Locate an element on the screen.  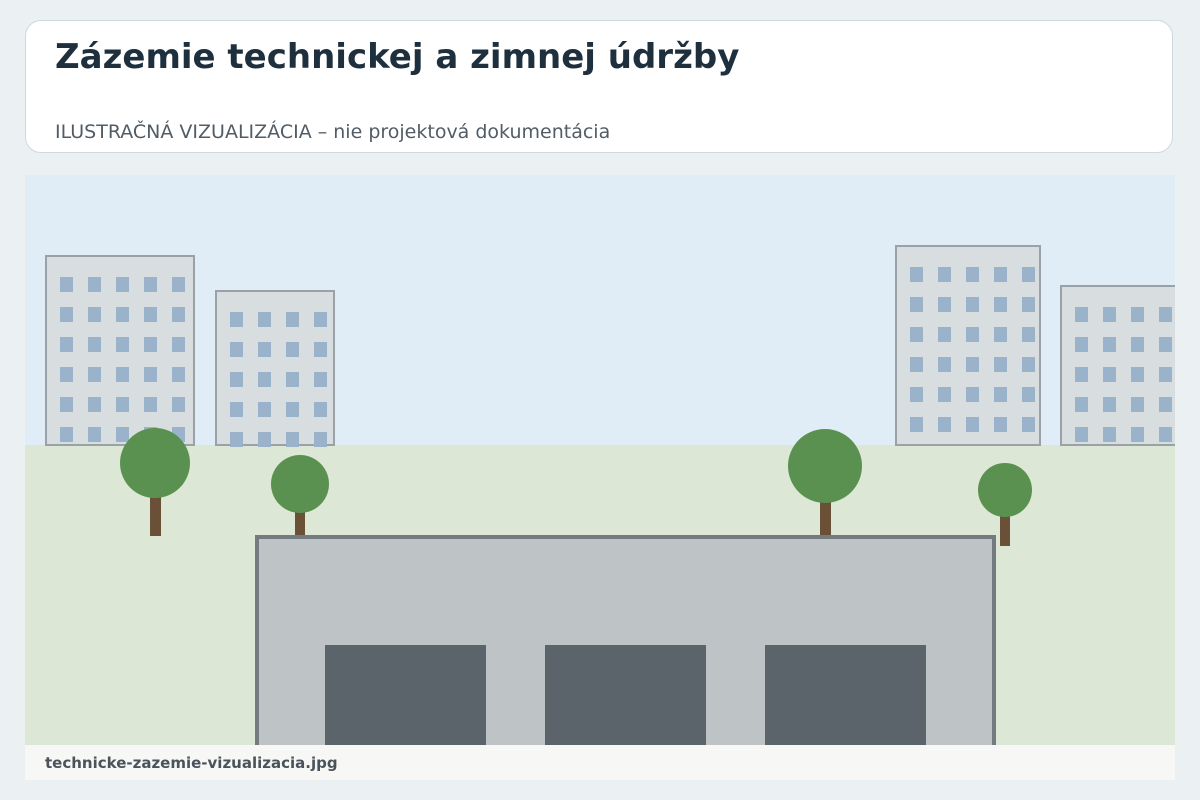
image-caption-bar: technicke-zazemie-vizualizacia.jpg is located at coordinates (600, 762).